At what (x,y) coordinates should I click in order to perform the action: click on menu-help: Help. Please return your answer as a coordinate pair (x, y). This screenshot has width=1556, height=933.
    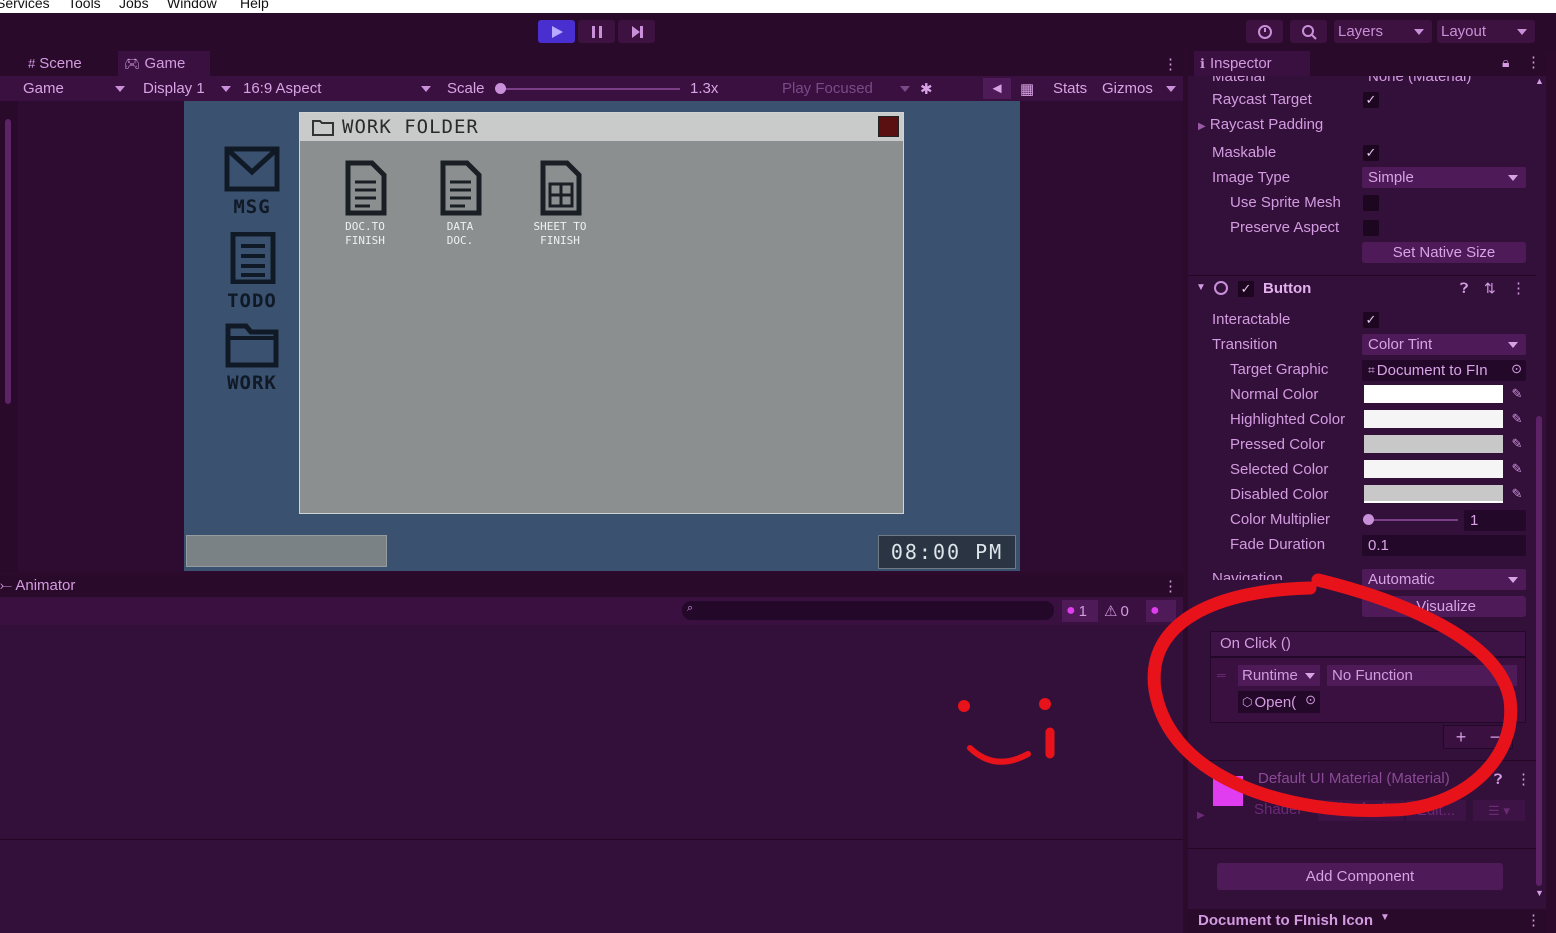
    Looking at the image, I should click on (254, 5).